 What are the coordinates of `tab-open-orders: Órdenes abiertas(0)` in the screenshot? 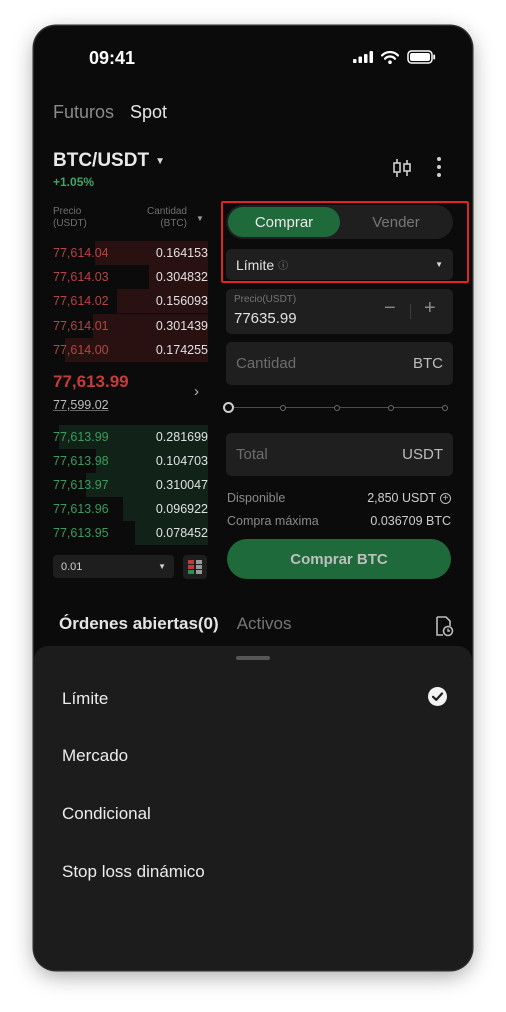 It's located at (139, 624).